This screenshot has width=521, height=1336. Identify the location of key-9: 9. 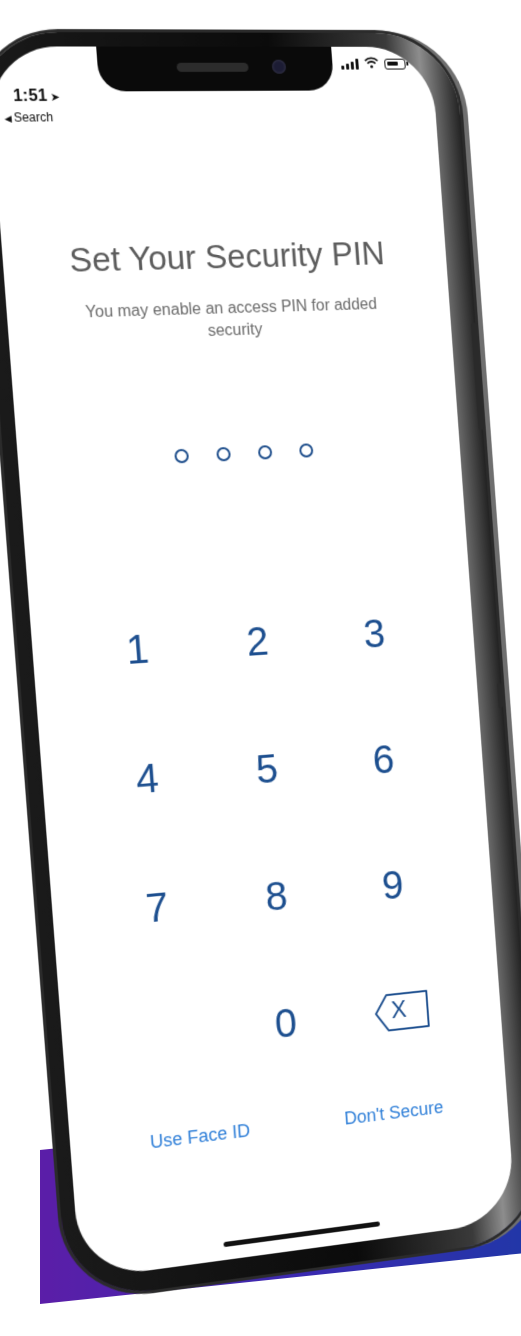
(392, 886).